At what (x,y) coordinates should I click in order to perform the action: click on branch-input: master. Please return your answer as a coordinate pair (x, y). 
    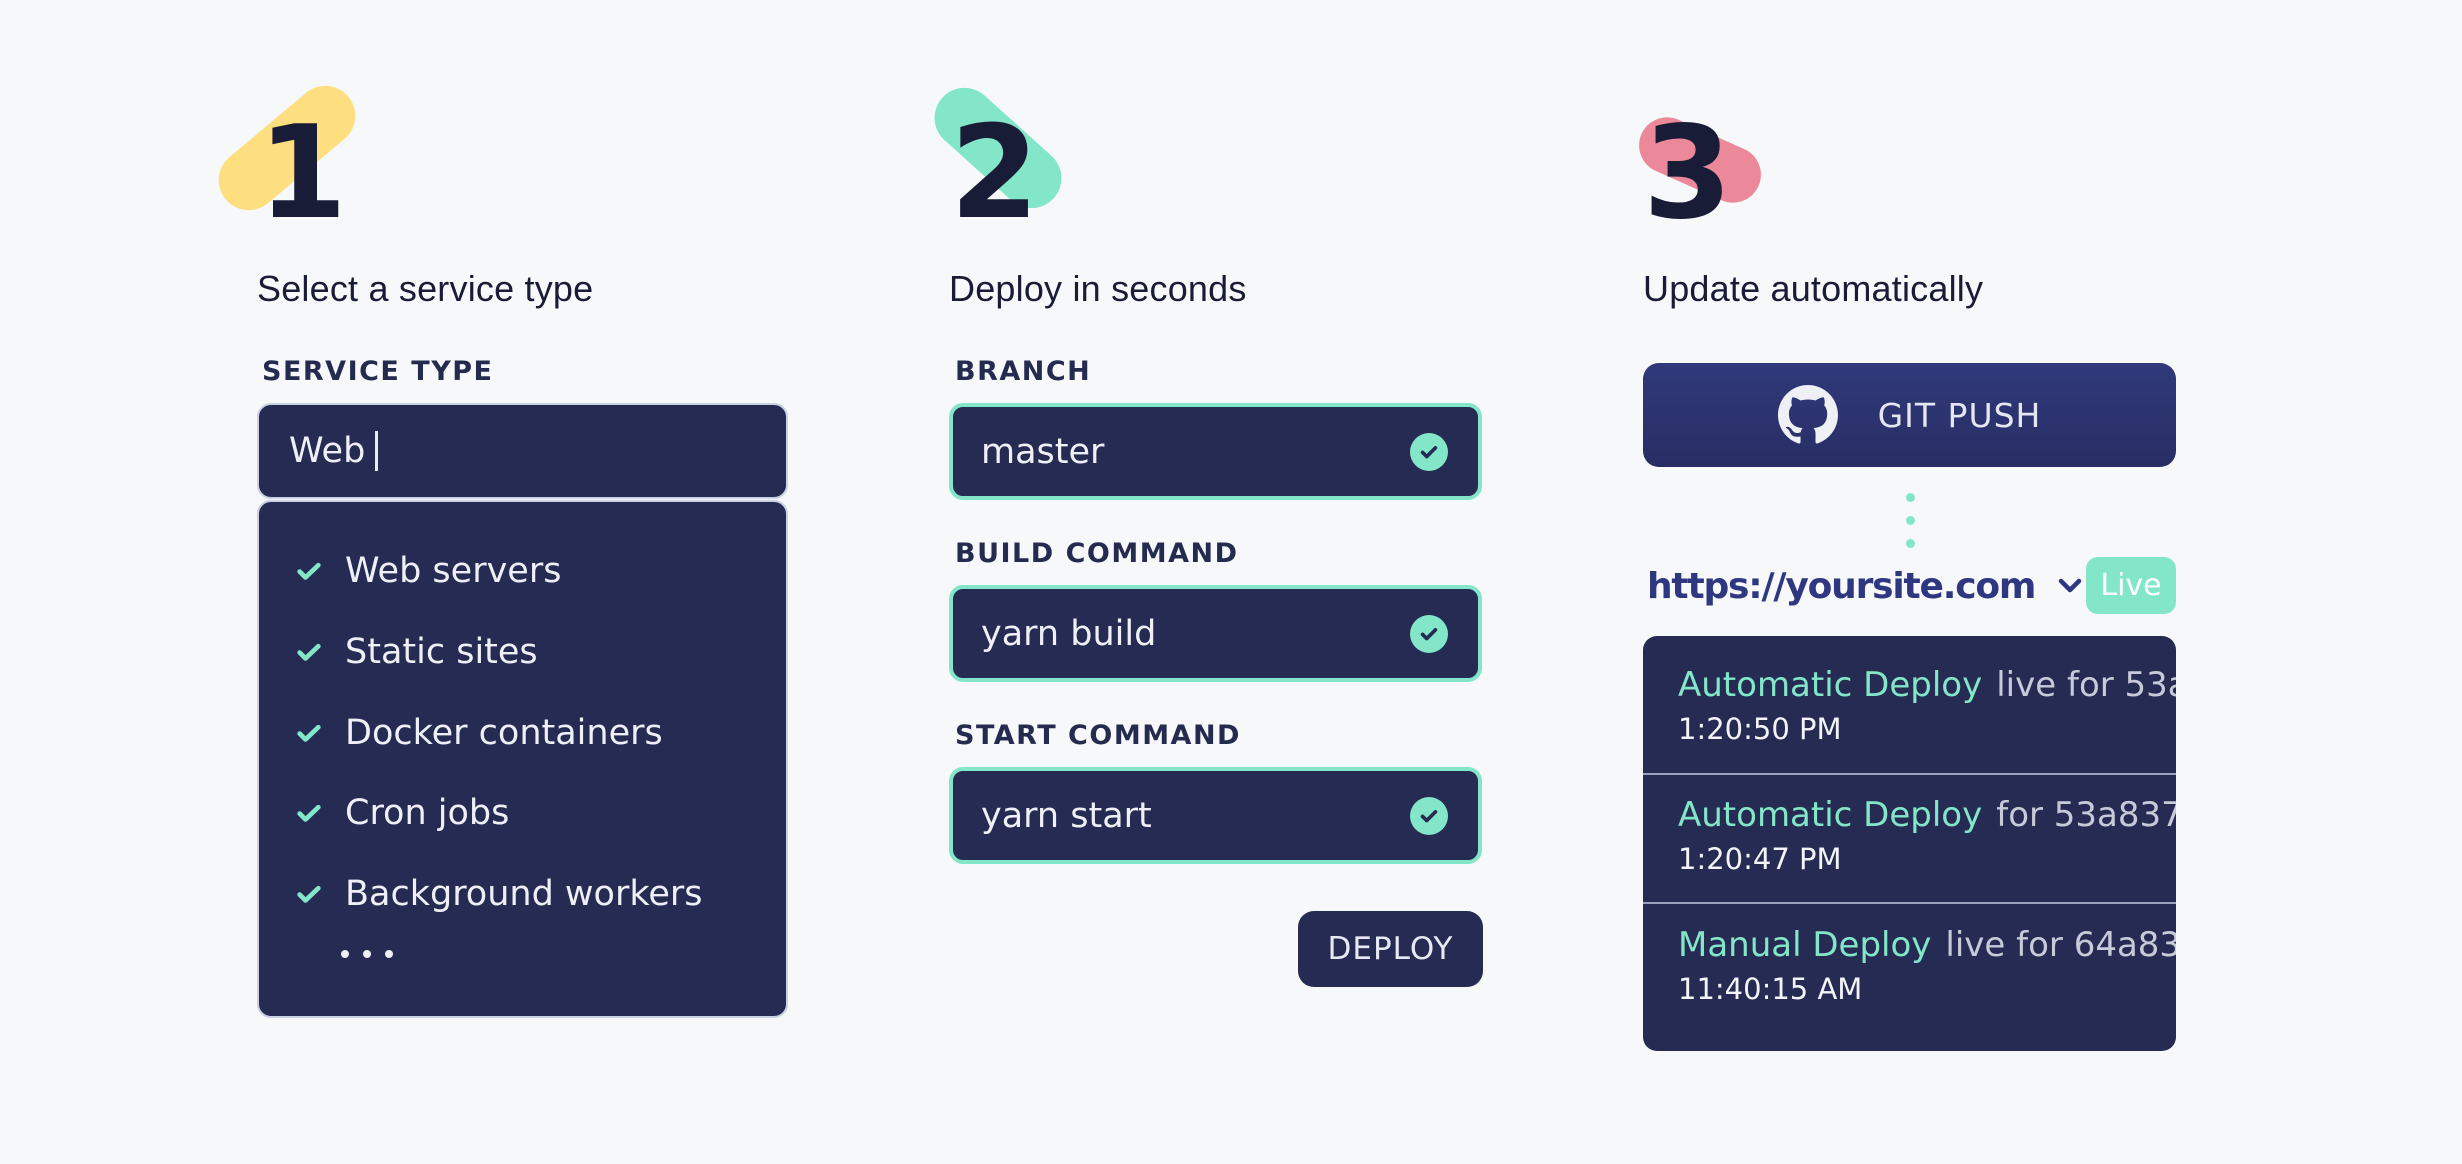
    Looking at the image, I should click on (1215, 451).